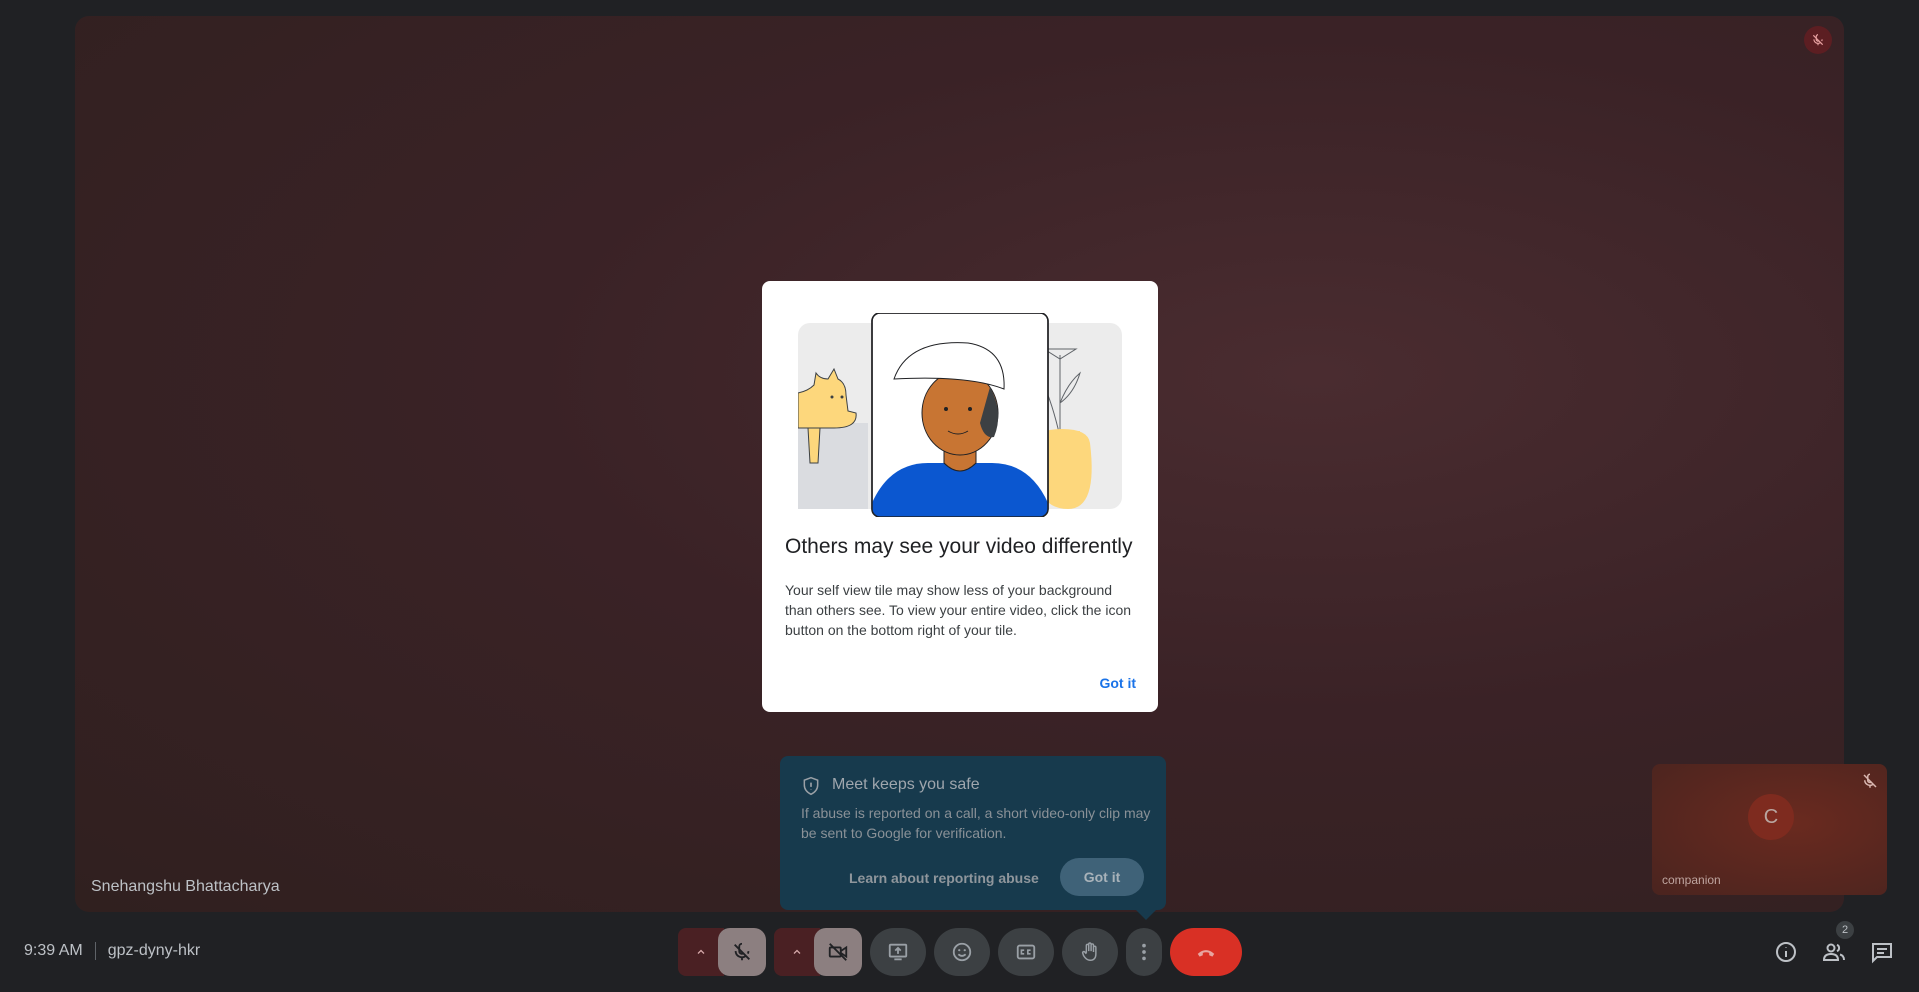  What do you see at coordinates (1691, 880) in the screenshot?
I see `companion-name: companion` at bounding box center [1691, 880].